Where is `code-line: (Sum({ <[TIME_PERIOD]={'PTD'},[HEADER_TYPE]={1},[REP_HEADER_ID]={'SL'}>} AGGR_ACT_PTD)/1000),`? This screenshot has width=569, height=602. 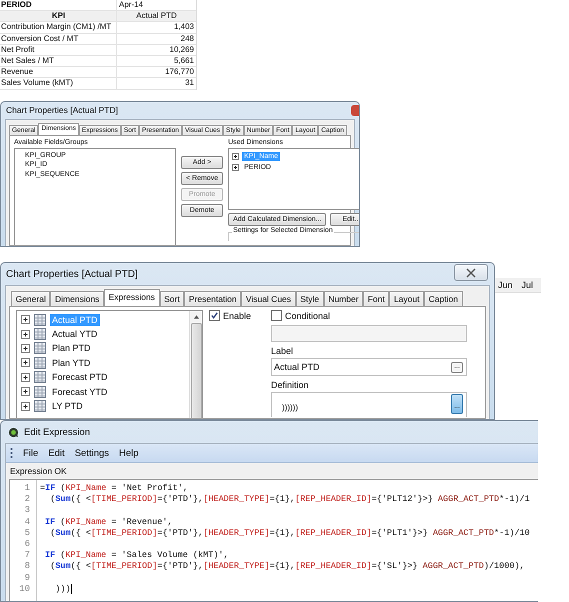
code-line: (Sum({ <[TIME_PERIOD]={'PTD'},[HEADER_TYPE]={1},[REP_HEADER_ID]={'SL'}>} AGGR_ACT_PTD)/1000), is located at coordinates (287, 567).